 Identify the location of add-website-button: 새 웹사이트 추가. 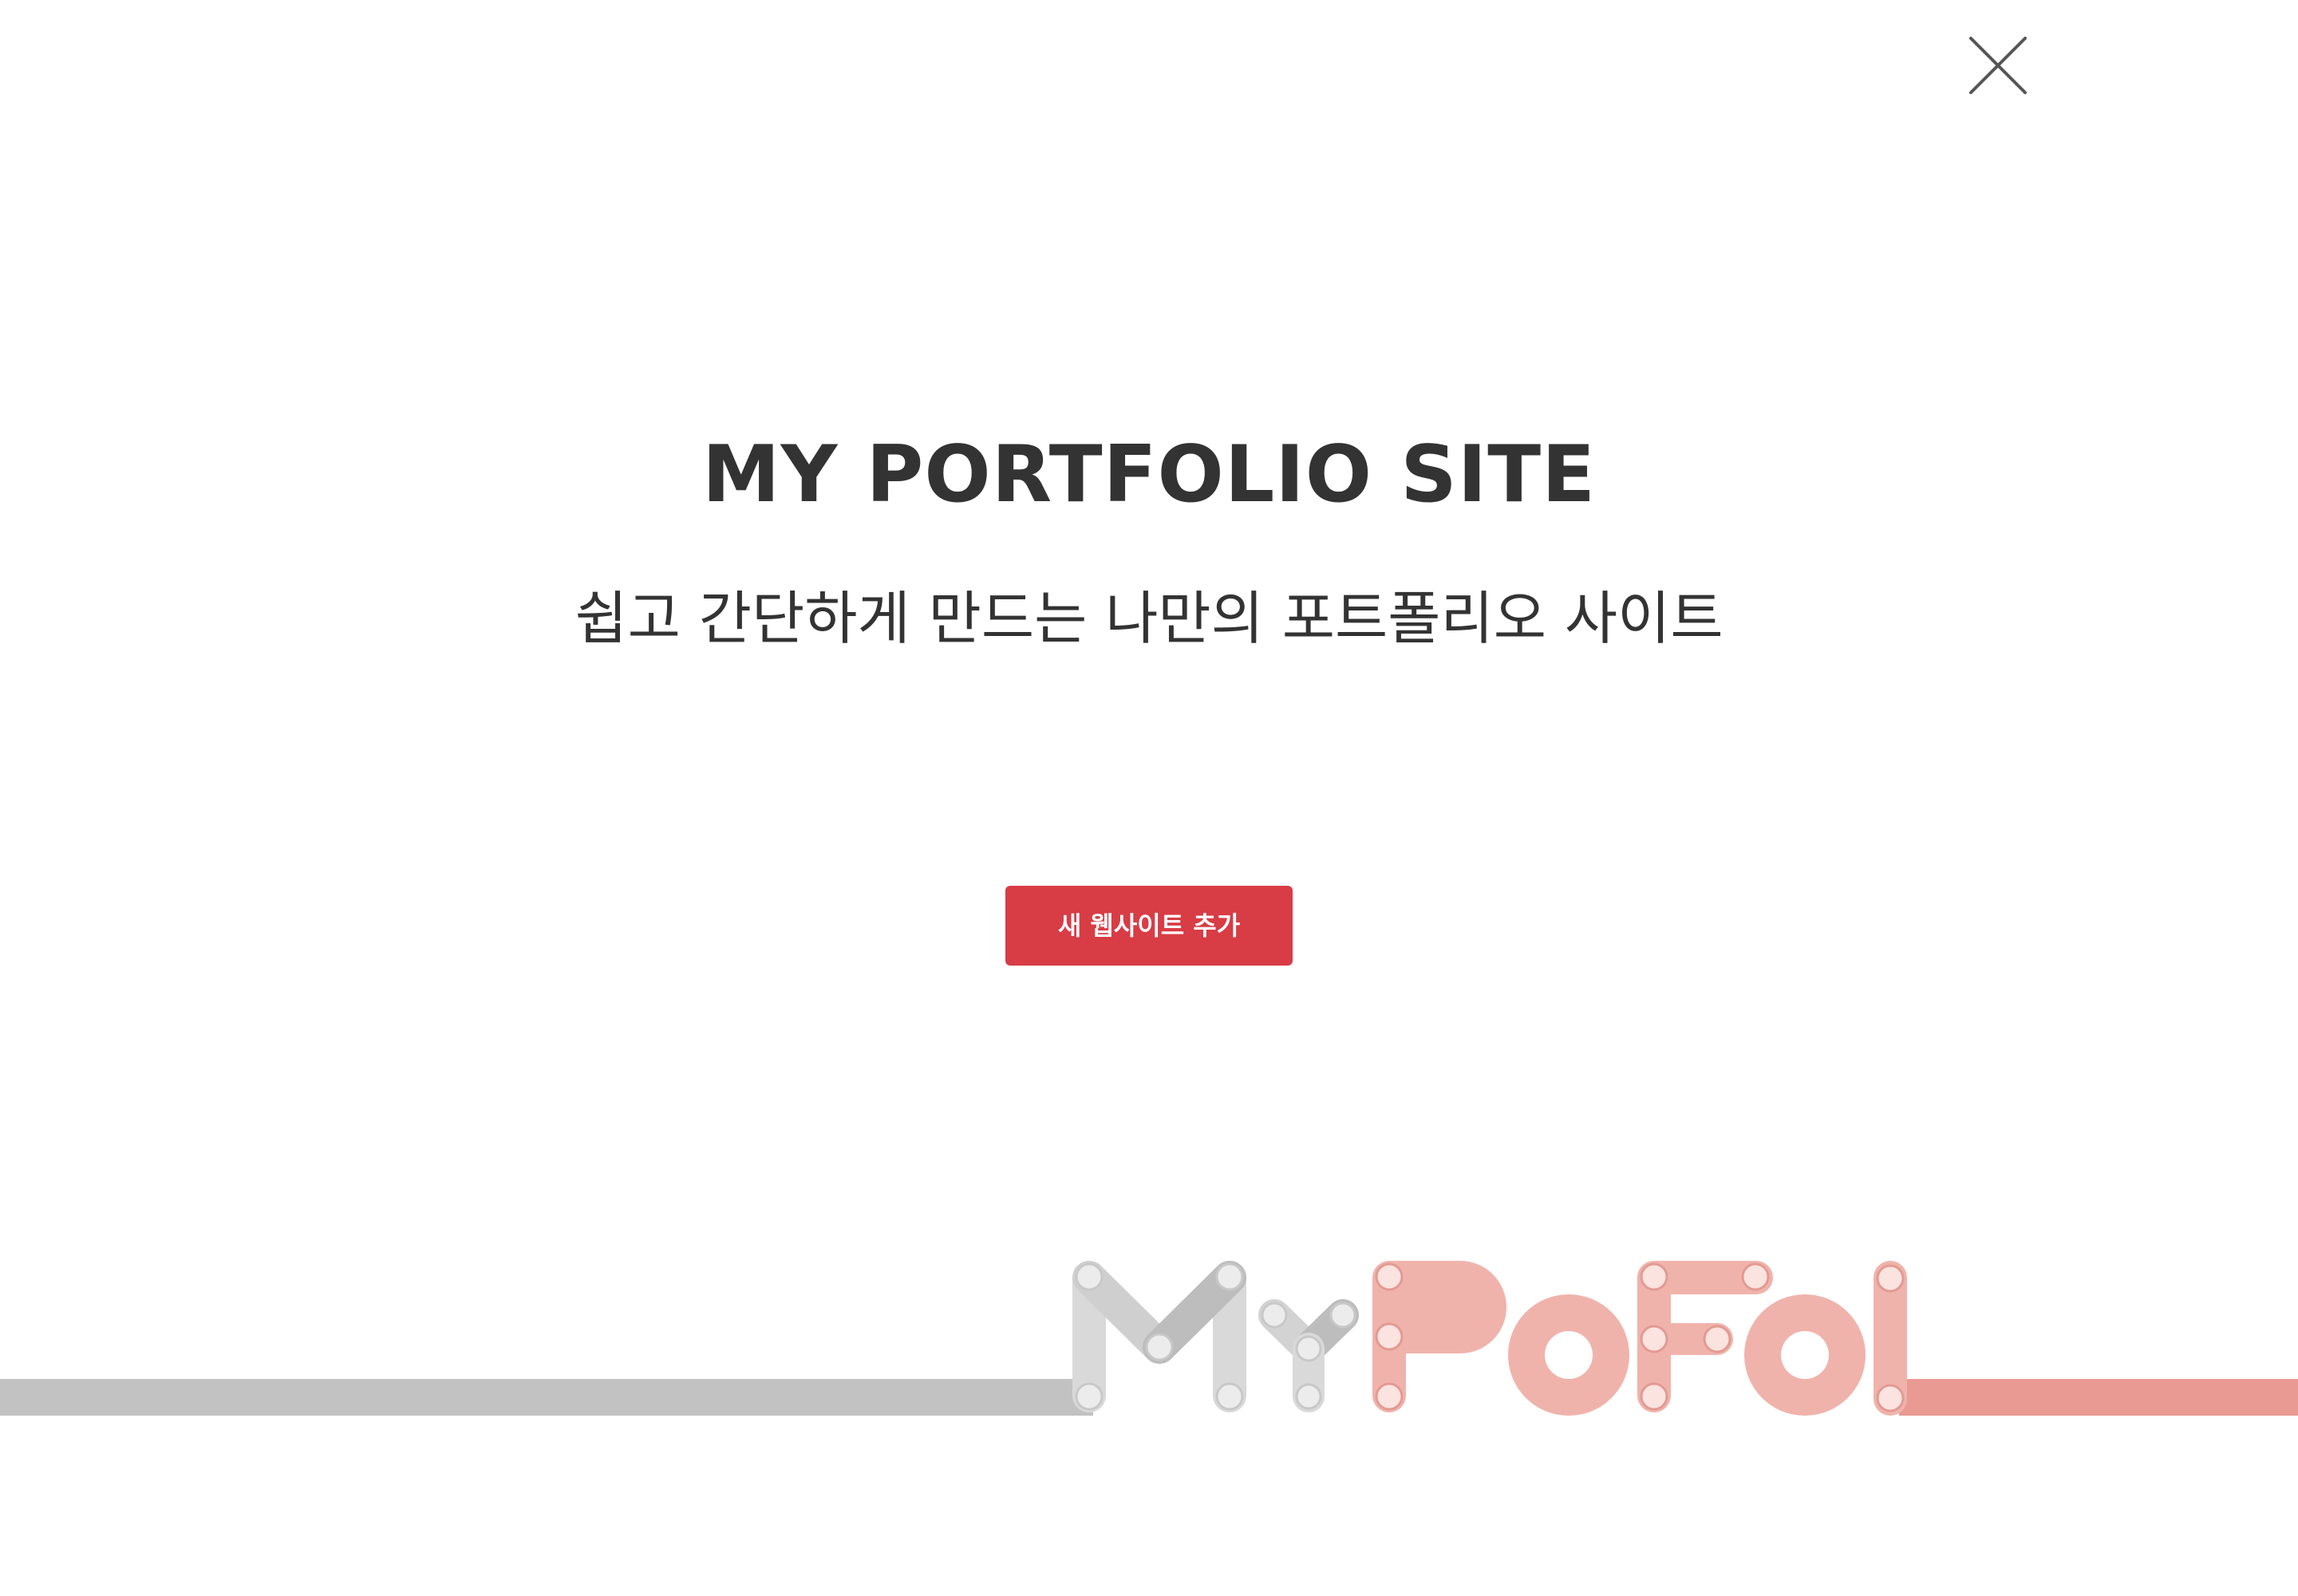
(1149, 926).